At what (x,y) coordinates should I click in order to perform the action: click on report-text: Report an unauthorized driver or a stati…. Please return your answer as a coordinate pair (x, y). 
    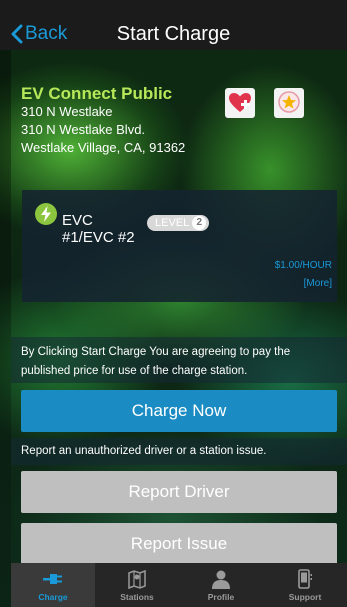
    Looking at the image, I should click on (144, 451).